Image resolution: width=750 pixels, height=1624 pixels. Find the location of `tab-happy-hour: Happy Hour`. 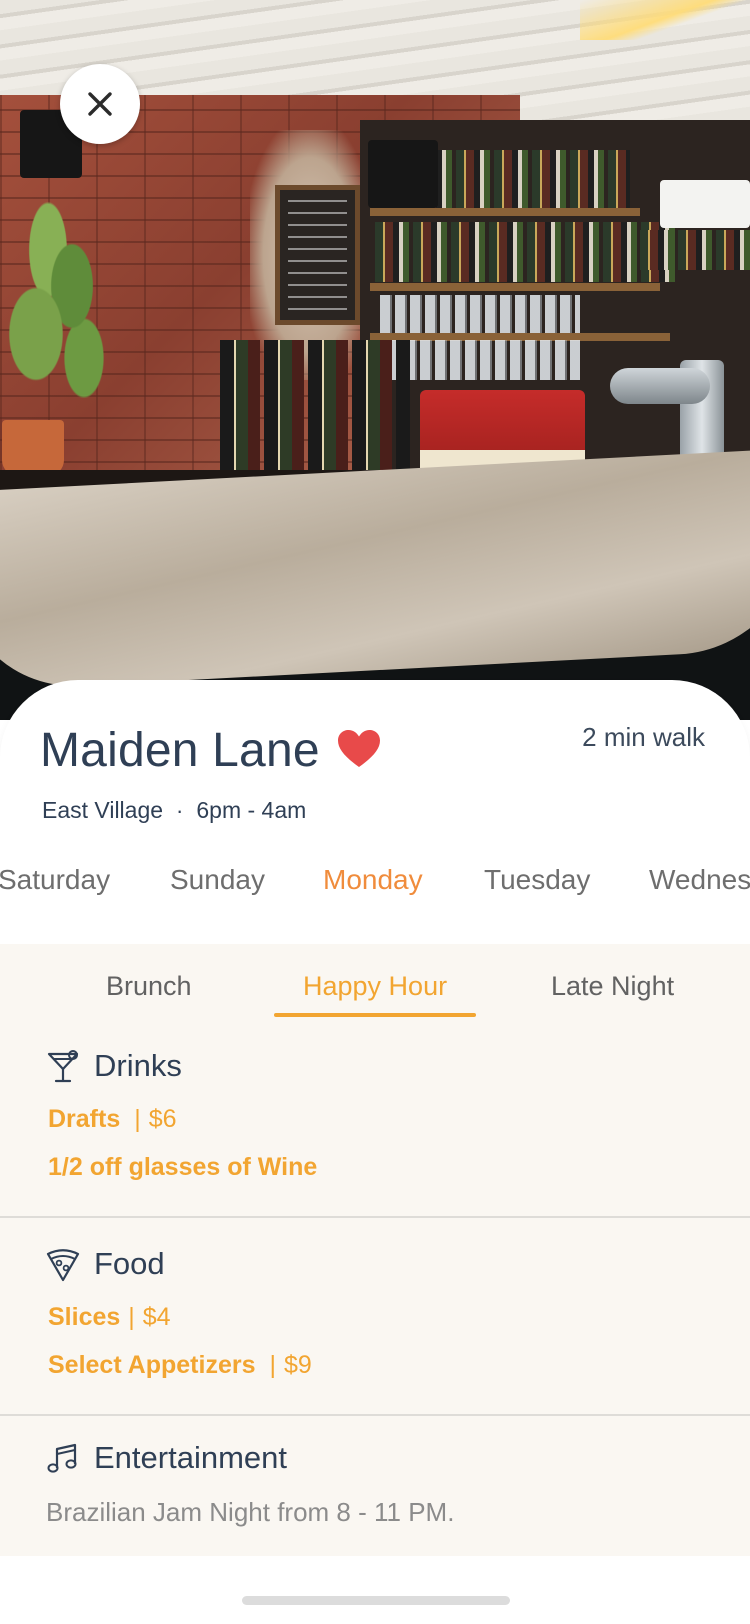

tab-happy-hour: Happy Hour is located at coordinates (375, 986).